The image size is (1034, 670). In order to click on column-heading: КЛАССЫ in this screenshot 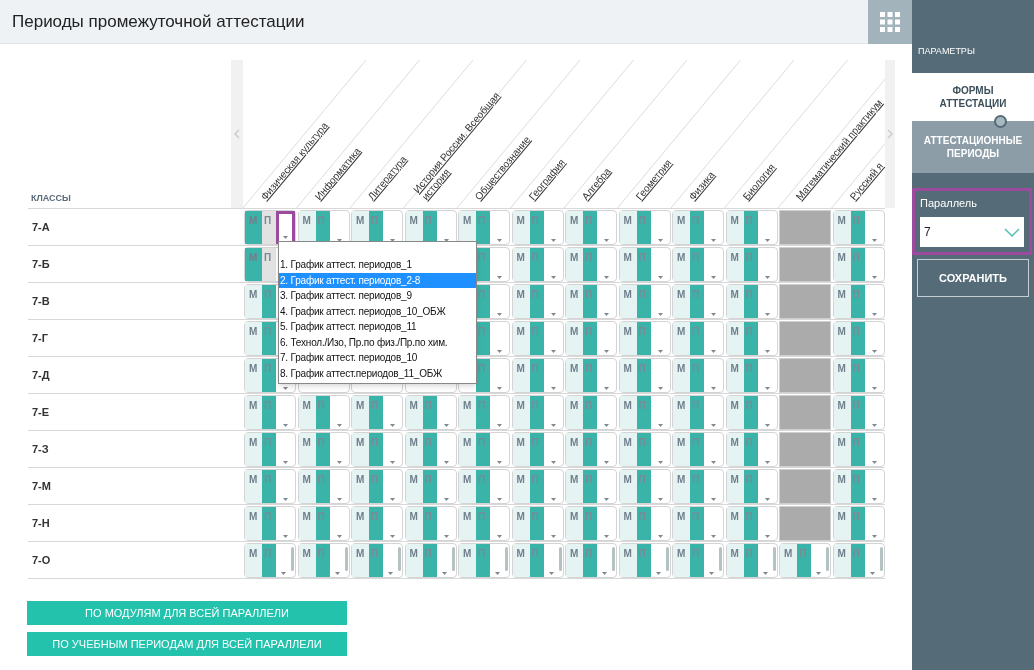, I will do `click(50, 198)`.